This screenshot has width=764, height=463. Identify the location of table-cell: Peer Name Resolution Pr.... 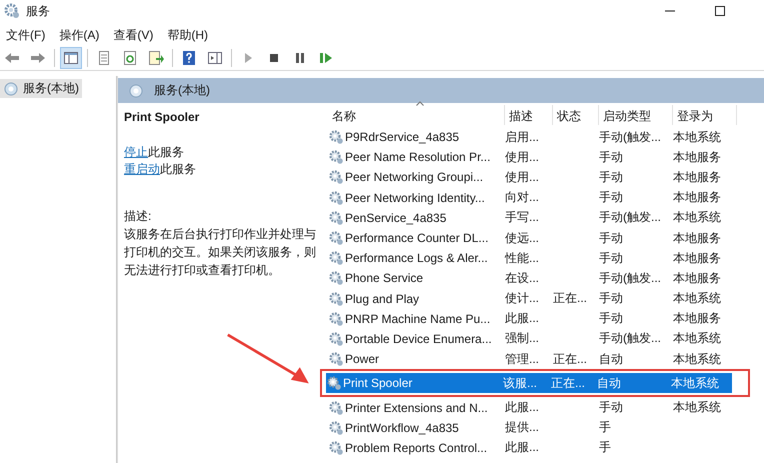
(417, 157).